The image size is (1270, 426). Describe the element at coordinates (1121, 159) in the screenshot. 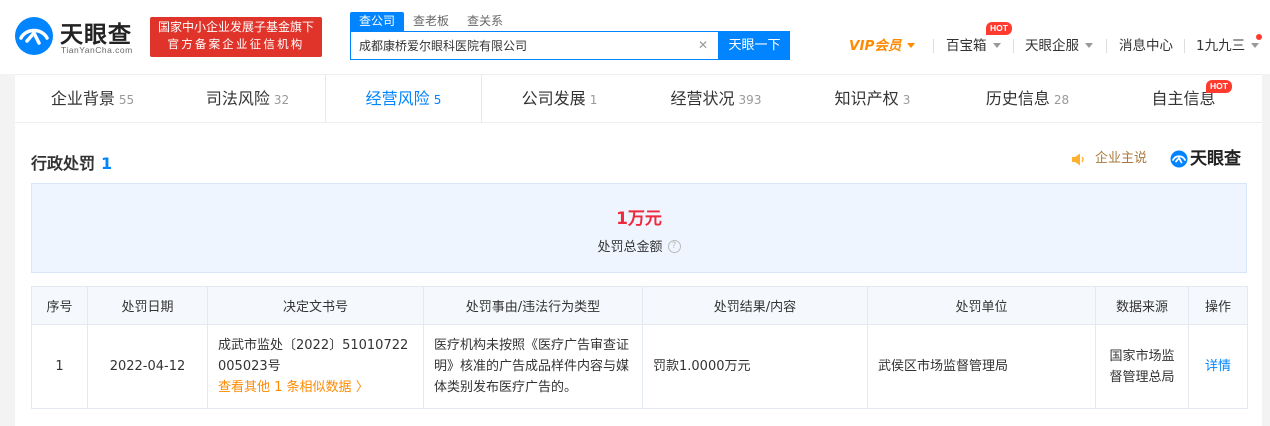

I see `qiye-zhushuo-link: 企业主说` at that location.